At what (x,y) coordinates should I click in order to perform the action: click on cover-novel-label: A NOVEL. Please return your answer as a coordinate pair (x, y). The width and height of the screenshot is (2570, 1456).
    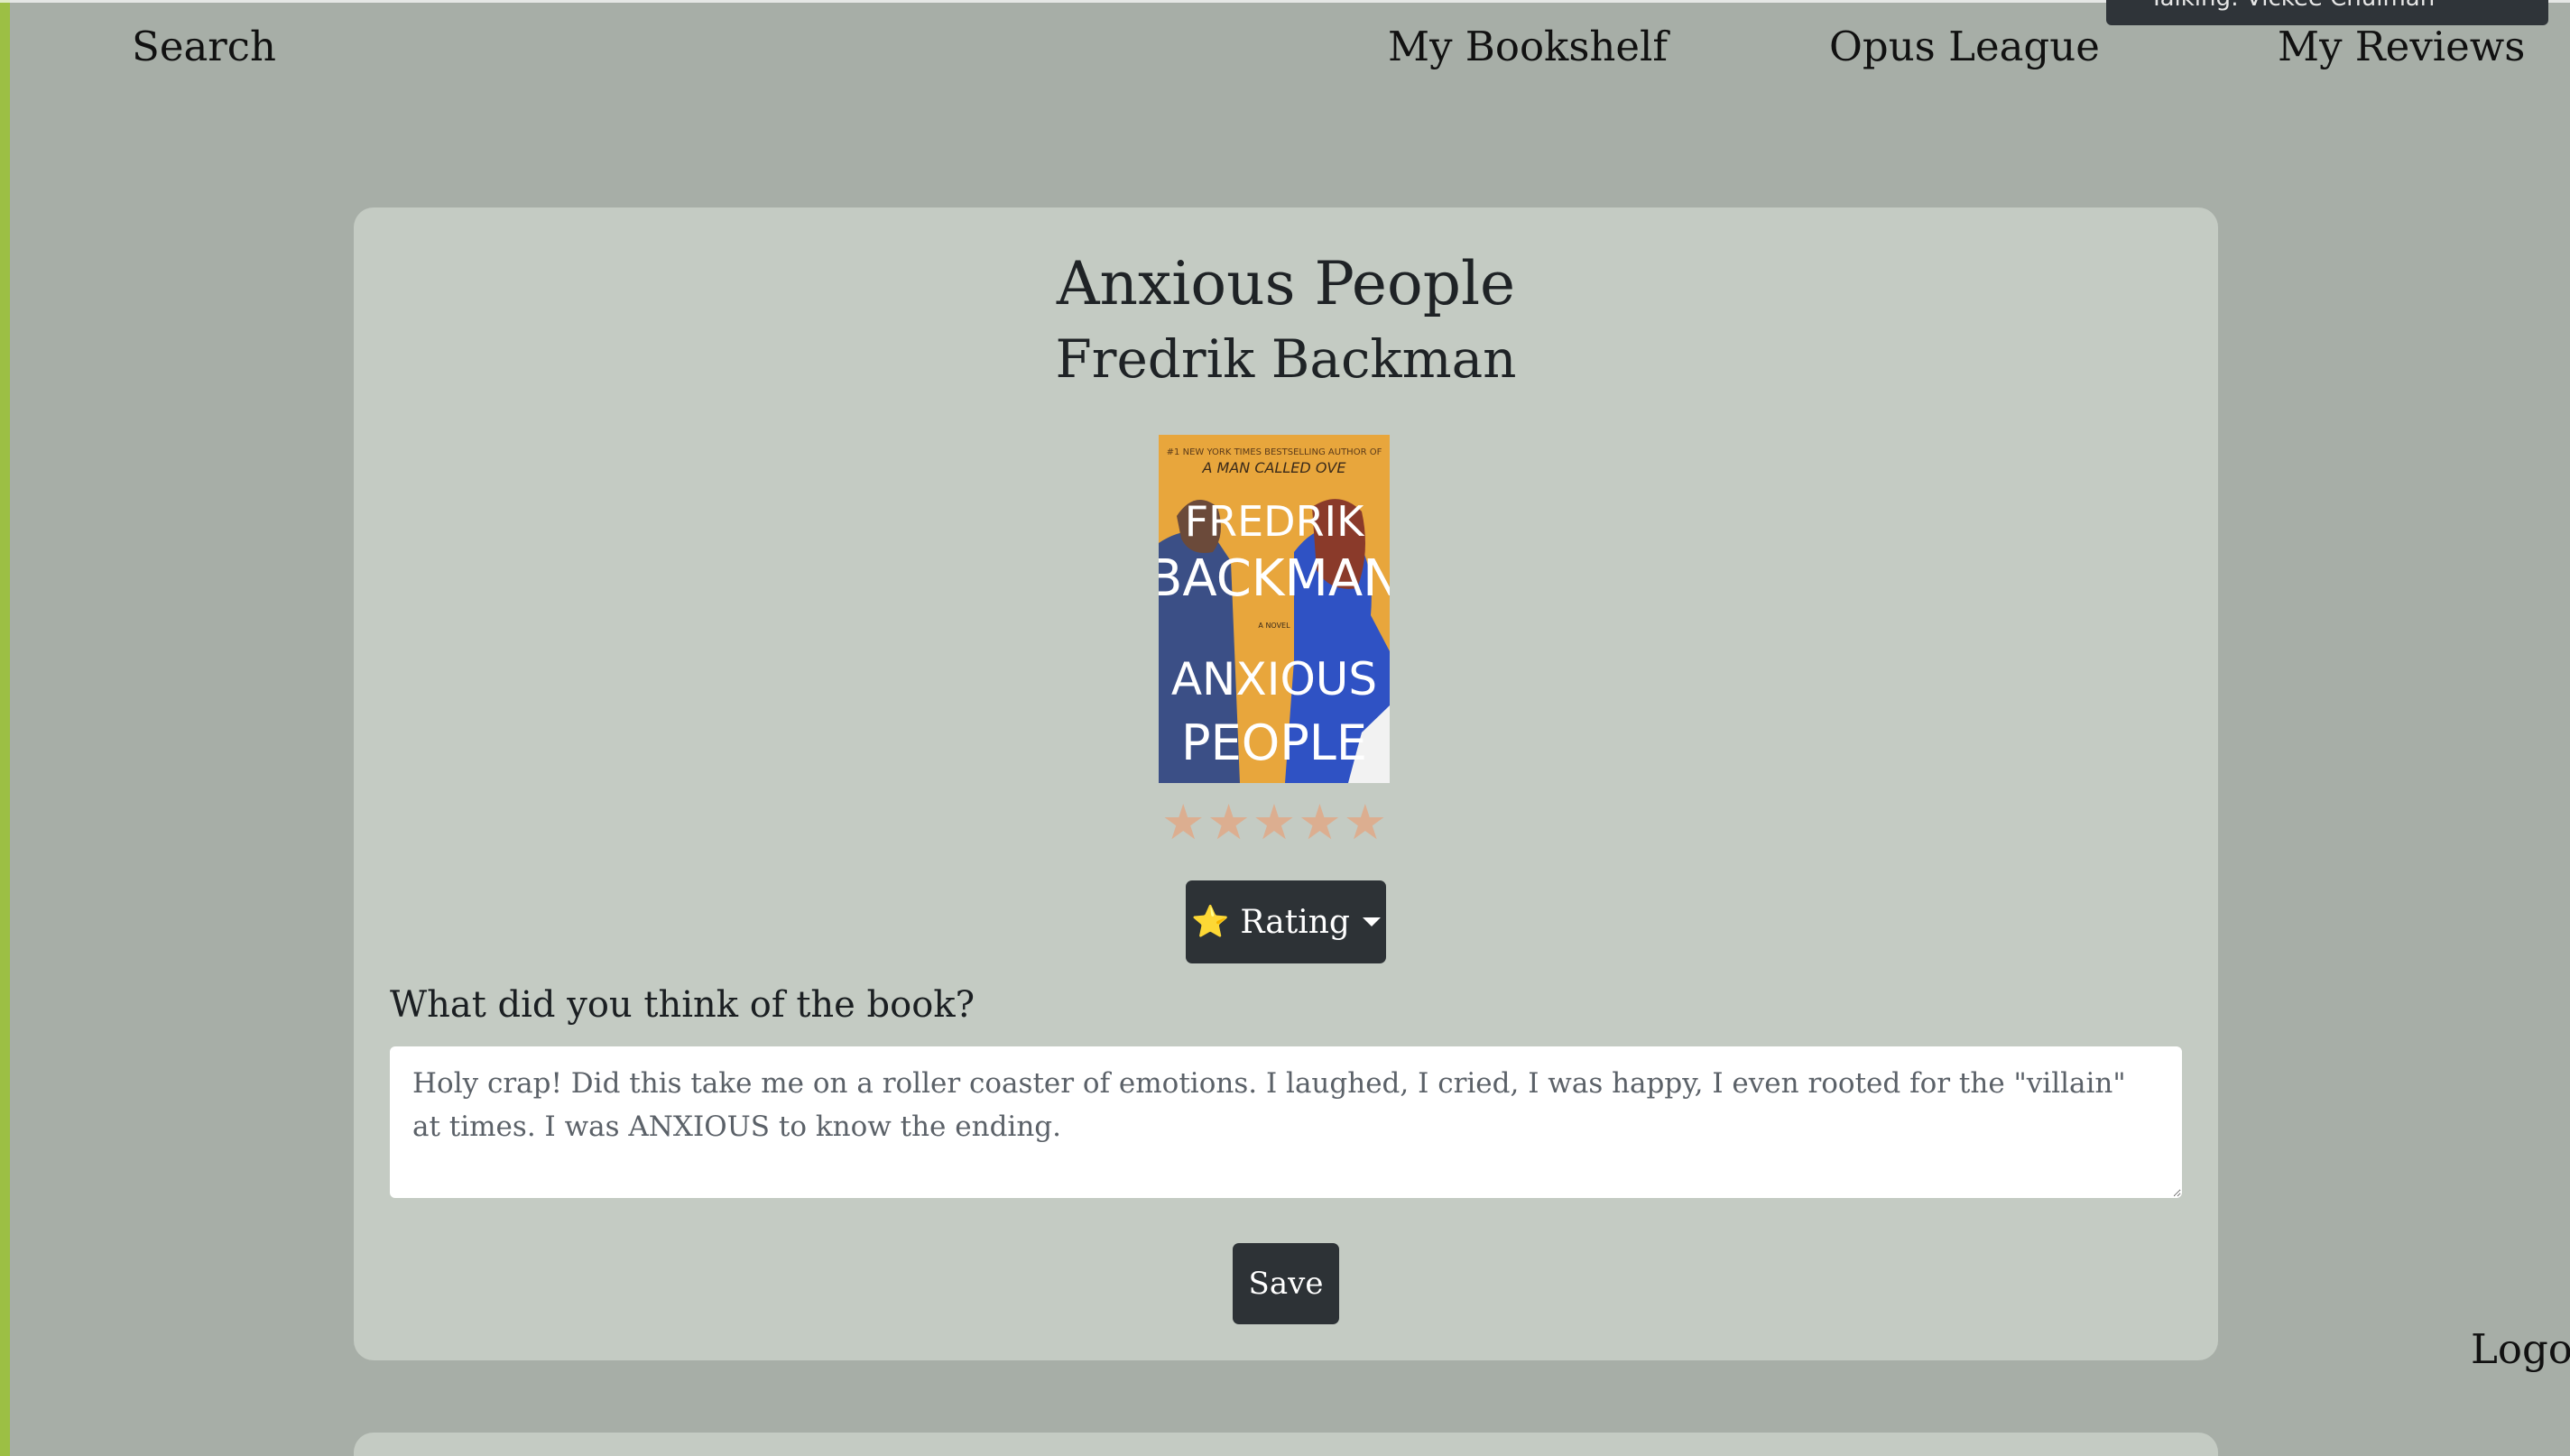
    Looking at the image, I should click on (1274, 626).